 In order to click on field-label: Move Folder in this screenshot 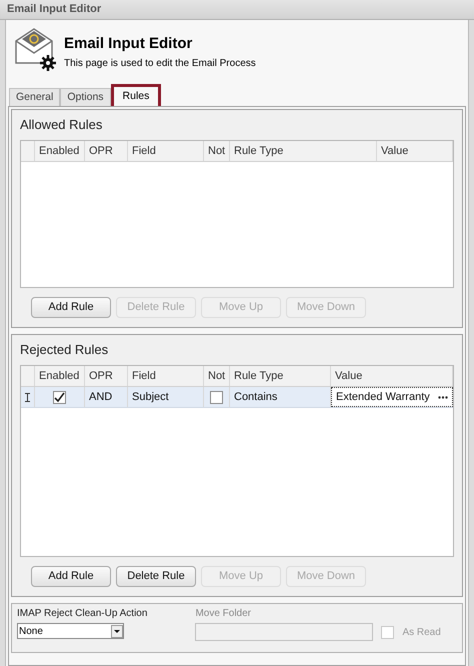, I will do `click(223, 614)`.